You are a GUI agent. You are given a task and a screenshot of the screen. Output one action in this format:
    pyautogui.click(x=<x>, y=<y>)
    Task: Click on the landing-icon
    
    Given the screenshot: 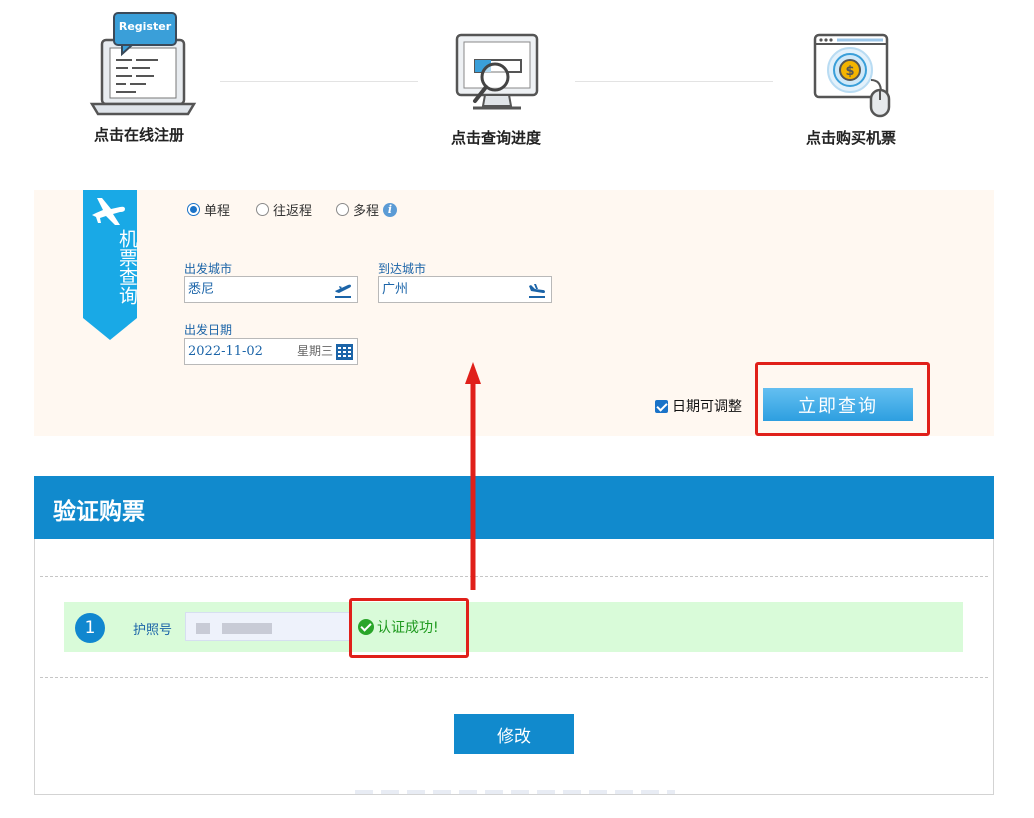 What is the action you would take?
    pyautogui.click(x=537, y=291)
    